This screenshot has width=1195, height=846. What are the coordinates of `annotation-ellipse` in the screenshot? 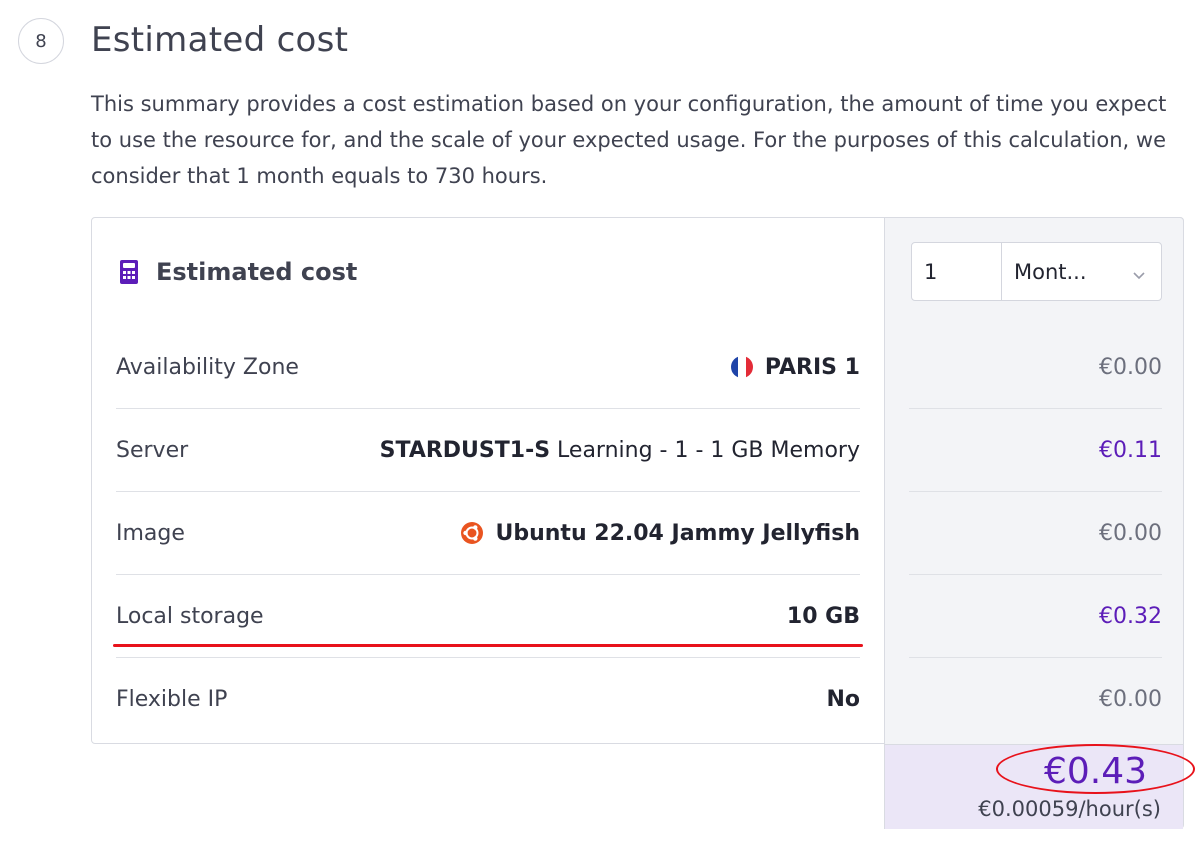 It's located at (1095, 769).